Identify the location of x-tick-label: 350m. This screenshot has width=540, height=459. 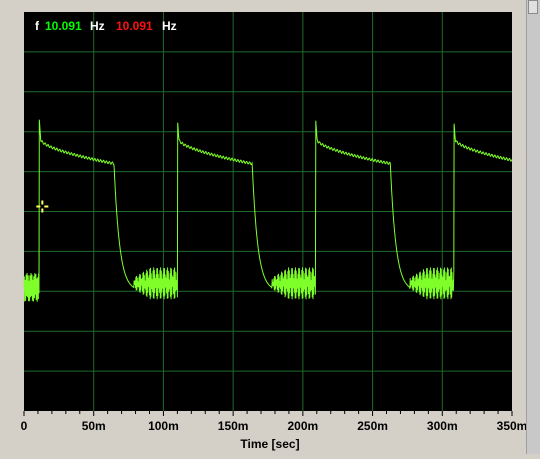
(512, 426).